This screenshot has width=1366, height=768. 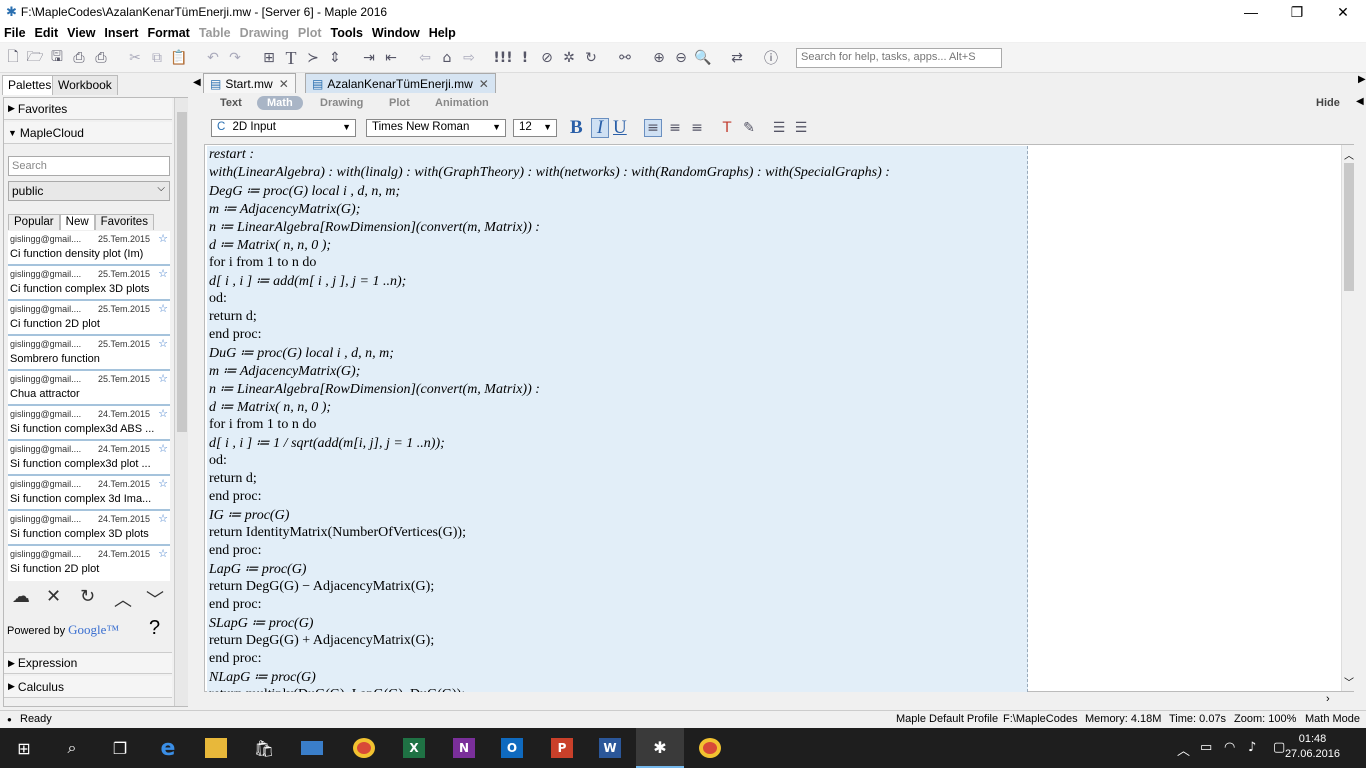 I want to click on palette-scrollbar, so click(x=181, y=402).